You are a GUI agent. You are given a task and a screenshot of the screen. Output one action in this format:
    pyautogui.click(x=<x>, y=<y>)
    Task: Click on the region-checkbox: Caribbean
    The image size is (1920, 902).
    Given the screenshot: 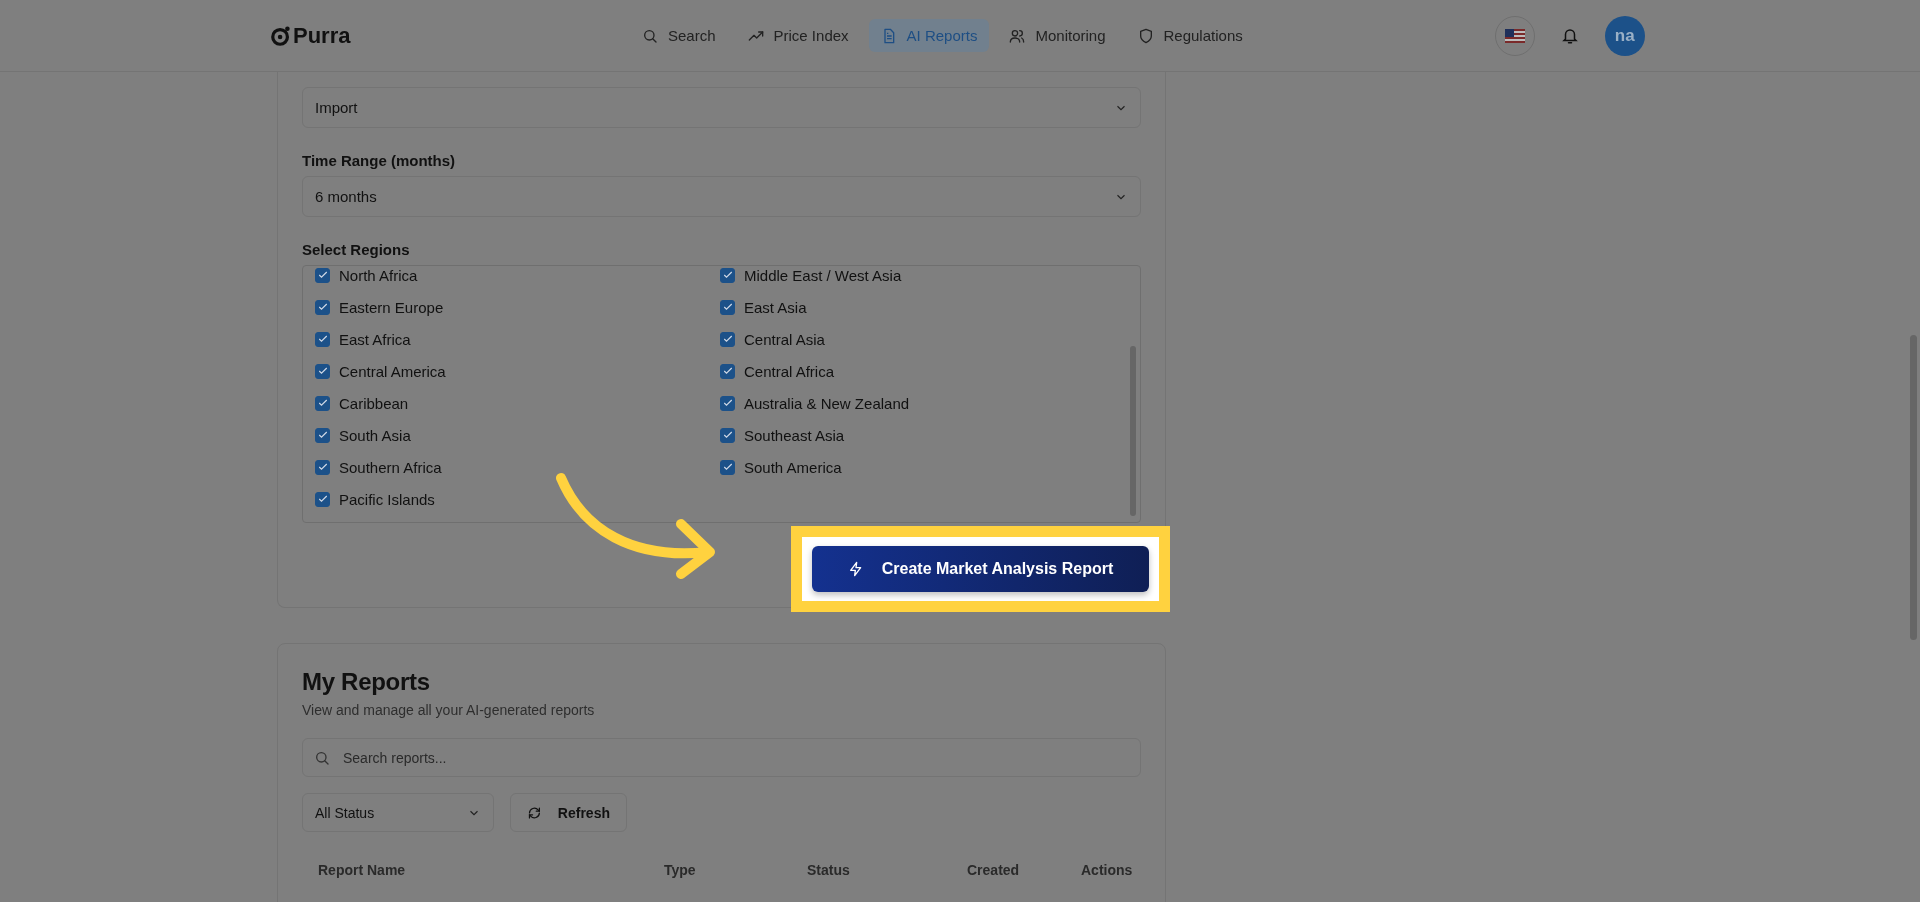 What is the action you would take?
    pyautogui.click(x=517, y=403)
    